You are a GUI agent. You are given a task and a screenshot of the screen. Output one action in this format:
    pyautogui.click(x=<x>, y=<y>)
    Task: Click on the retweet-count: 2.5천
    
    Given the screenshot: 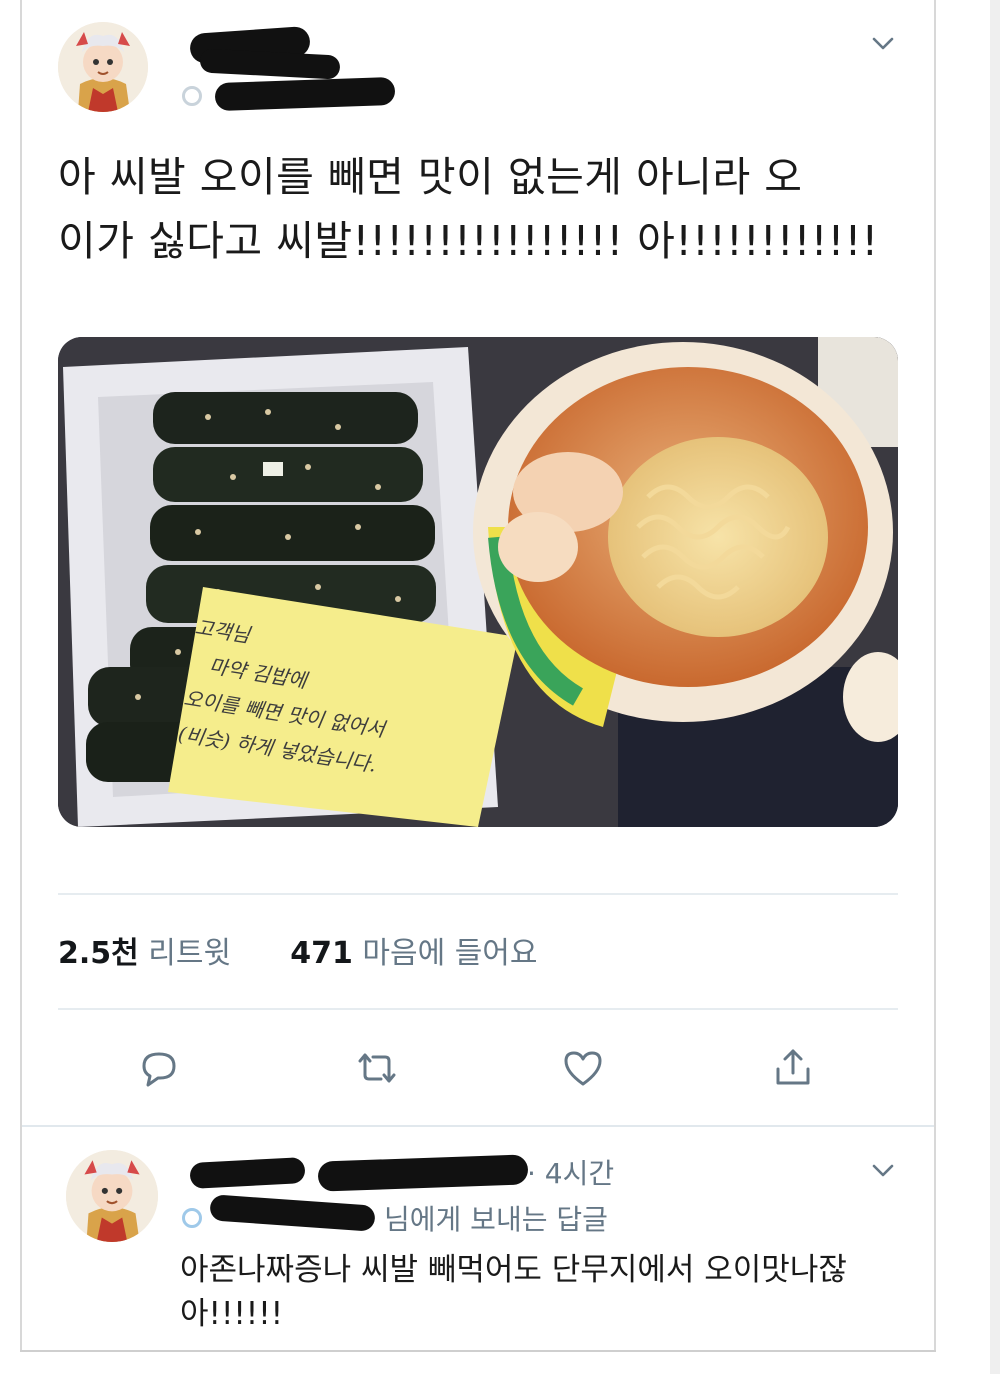 What is the action you would take?
    pyautogui.click(x=98, y=953)
    